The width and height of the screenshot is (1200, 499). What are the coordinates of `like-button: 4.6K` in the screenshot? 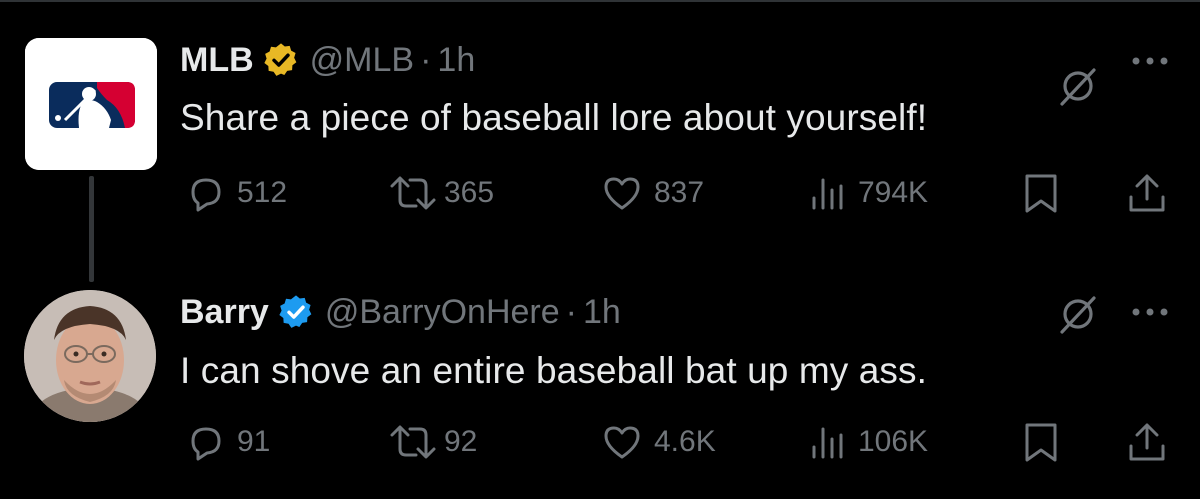 It's located at (658, 442).